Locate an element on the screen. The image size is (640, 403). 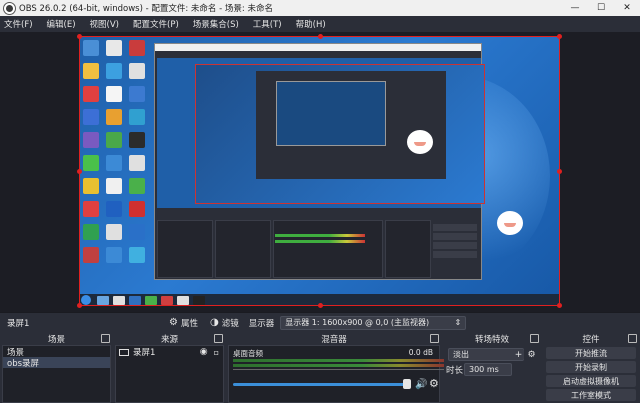
source-item: 录屏1 ◉ ▫ is located at coordinates (169, 352).